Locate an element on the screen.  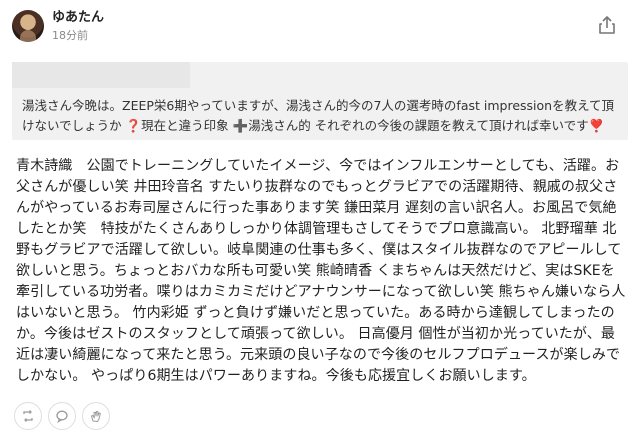
avatar is located at coordinates (28, 26).